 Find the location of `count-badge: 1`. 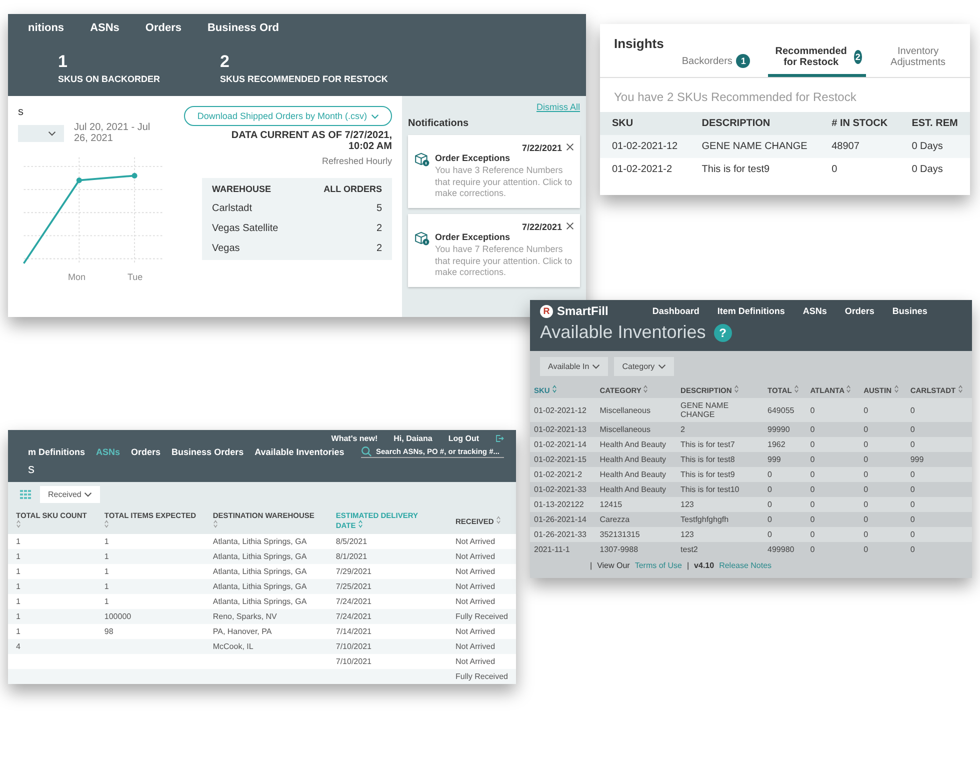

count-badge: 1 is located at coordinates (743, 61).